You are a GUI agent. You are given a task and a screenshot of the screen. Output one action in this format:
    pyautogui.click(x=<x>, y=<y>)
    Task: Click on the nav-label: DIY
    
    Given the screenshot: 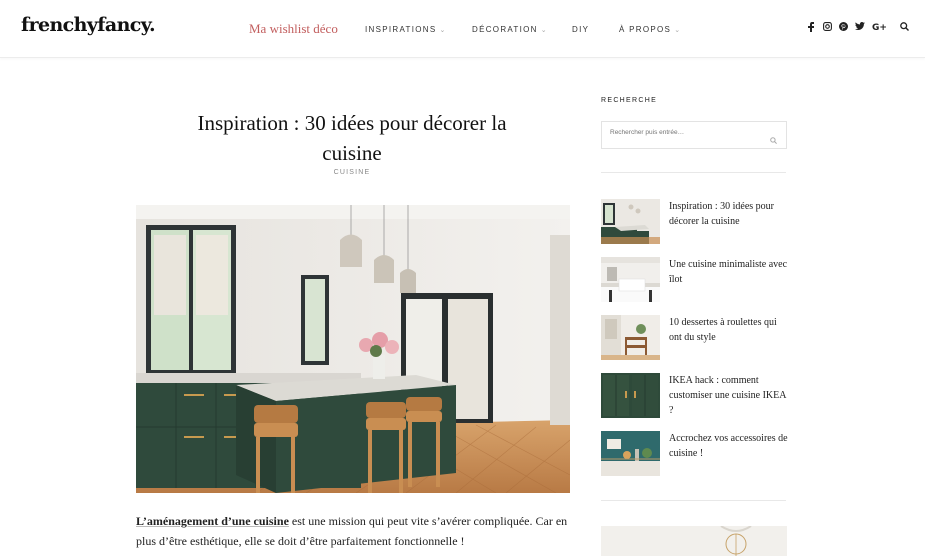 What is the action you would take?
    pyautogui.click(x=581, y=29)
    